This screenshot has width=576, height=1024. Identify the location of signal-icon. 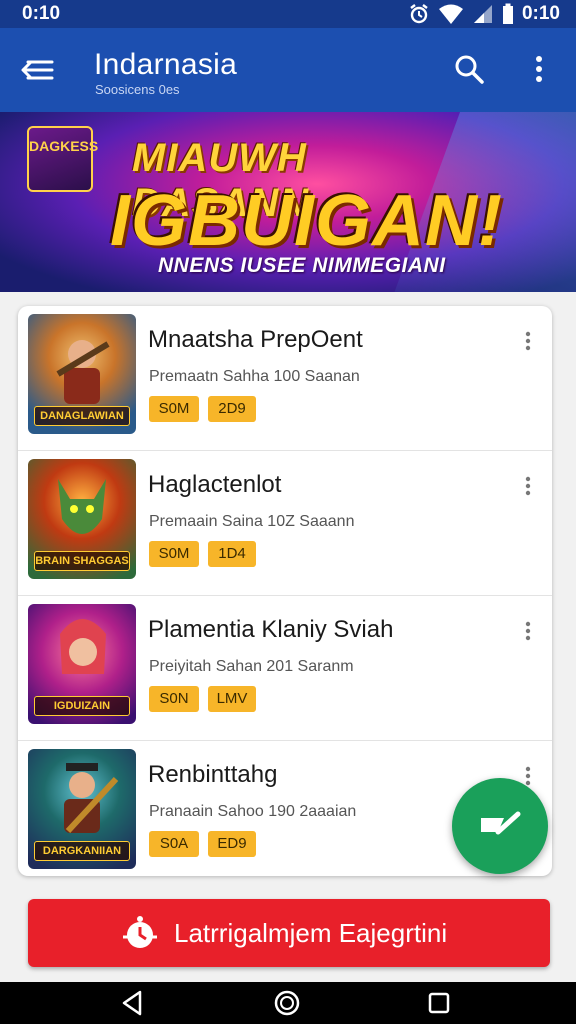
(482, 14).